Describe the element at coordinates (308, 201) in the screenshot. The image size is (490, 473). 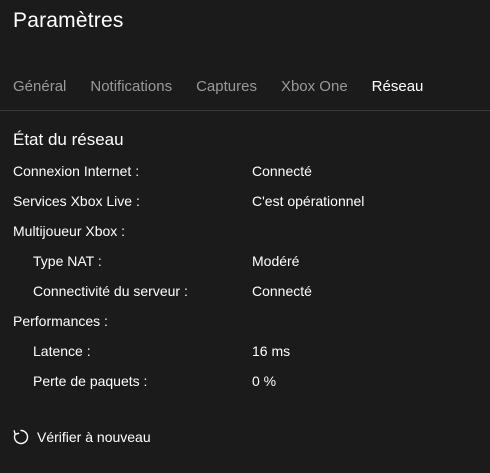
I see `row-value: C'est opérationnel` at that location.